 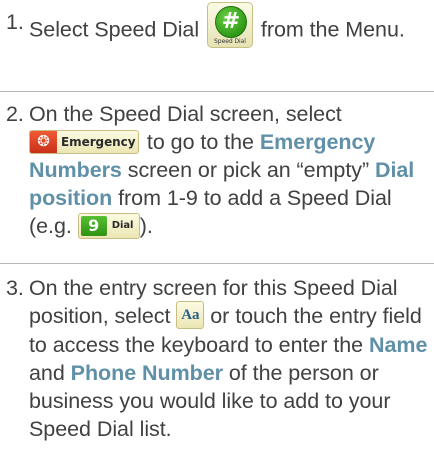 I want to click on dial-number: 9, so click(x=93, y=226).